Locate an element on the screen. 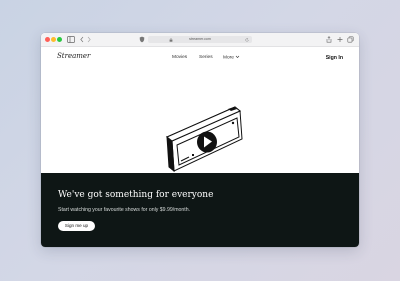 The height and width of the screenshot is (281, 400). chevron-down-icon is located at coordinates (238, 57).